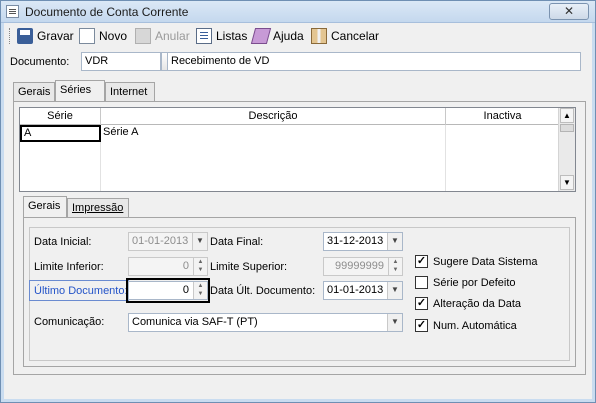 The width and height of the screenshot is (596, 403). I want to click on default-series-checkbox: Série por Defeito, so click(465, 282).